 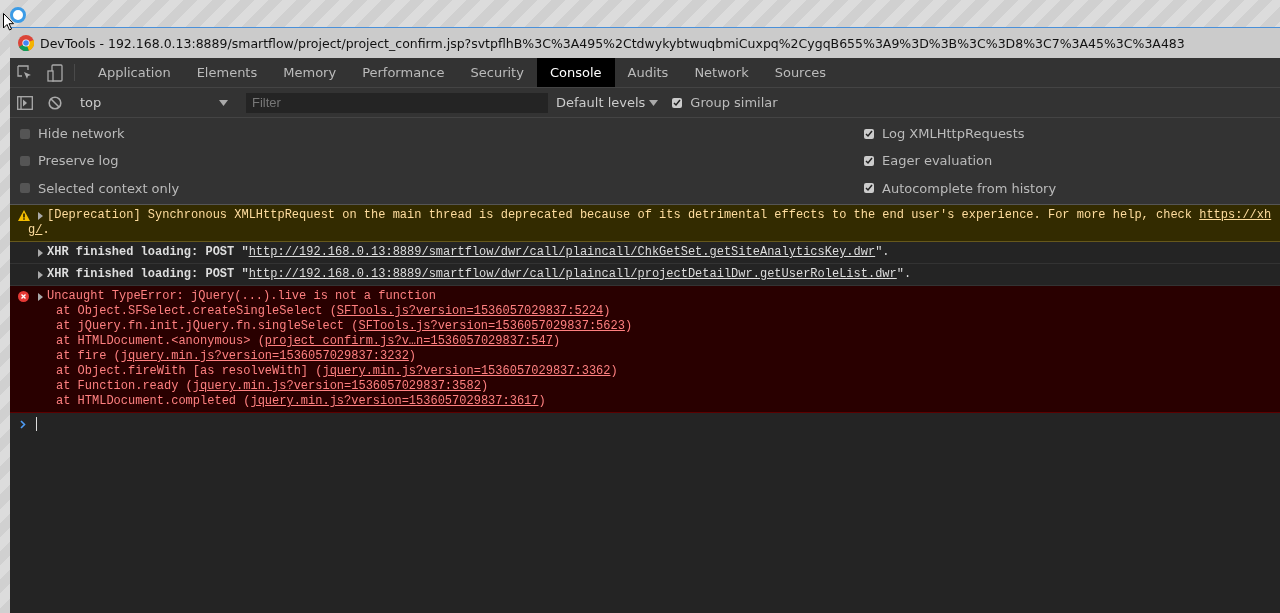 What do you see at coordinates (403, 72) in the screenshot?
I see `panel-tab: Performance` at bounding box center [403, 72].